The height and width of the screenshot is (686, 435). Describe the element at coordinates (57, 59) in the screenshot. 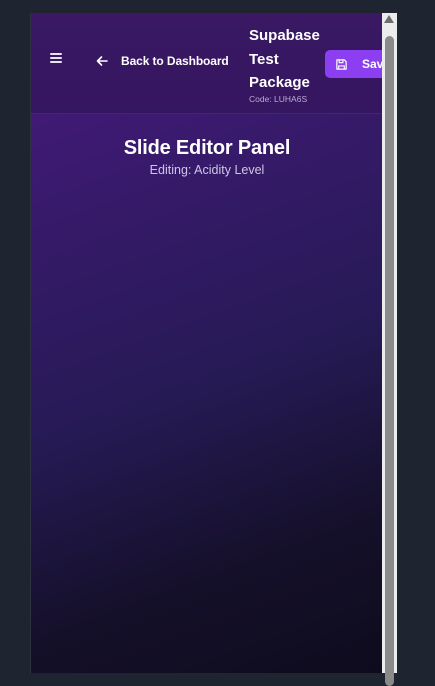

I see `menu-icon` at that location.